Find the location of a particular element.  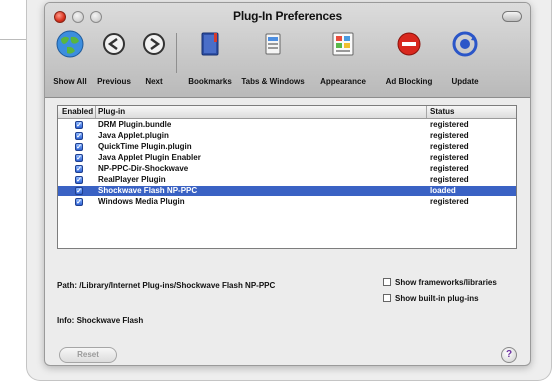

table-row: ✓ Windows Media Plugin registered is located at coordinates (287, 202).